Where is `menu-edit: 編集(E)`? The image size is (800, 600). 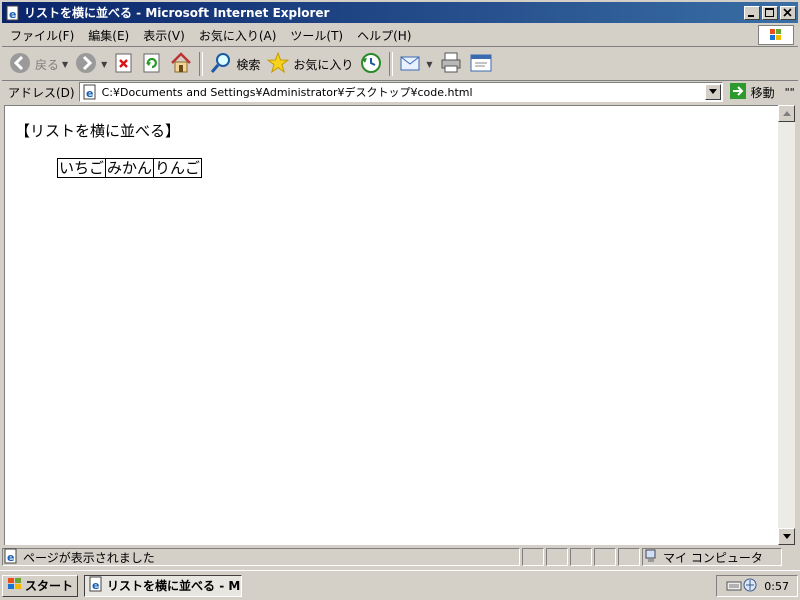 menu-edit: 編集(E) is located at coordinates (107, 35).